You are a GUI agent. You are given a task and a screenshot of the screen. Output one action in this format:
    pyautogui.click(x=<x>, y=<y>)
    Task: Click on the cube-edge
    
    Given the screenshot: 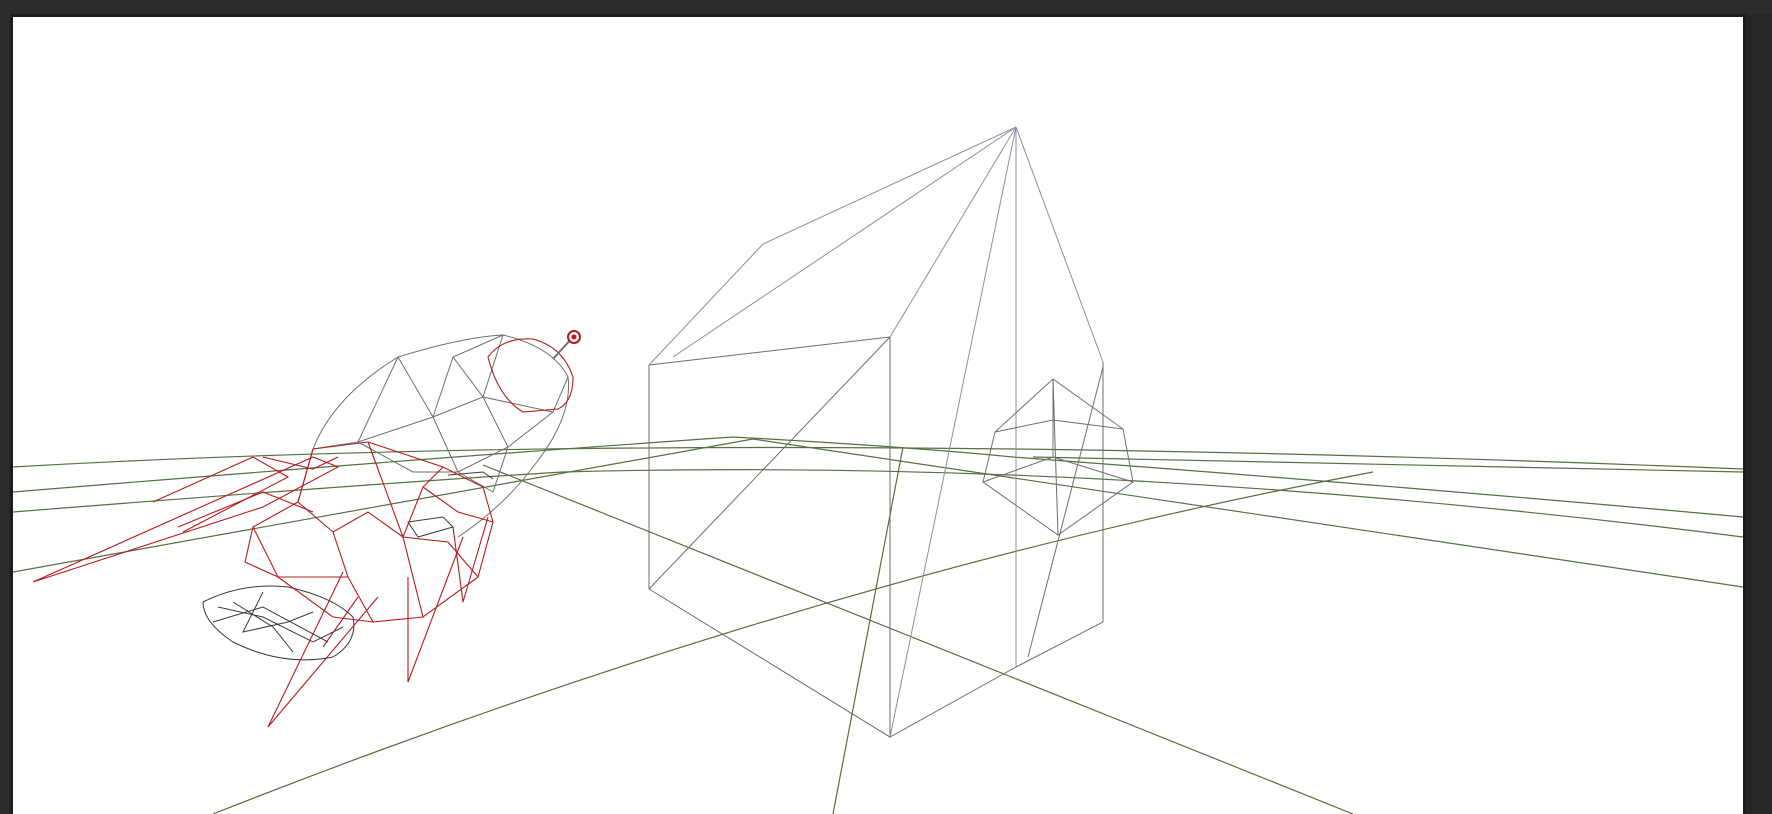 What is the action you would take?
    pyautogui.click(x=1018, y=451)
    